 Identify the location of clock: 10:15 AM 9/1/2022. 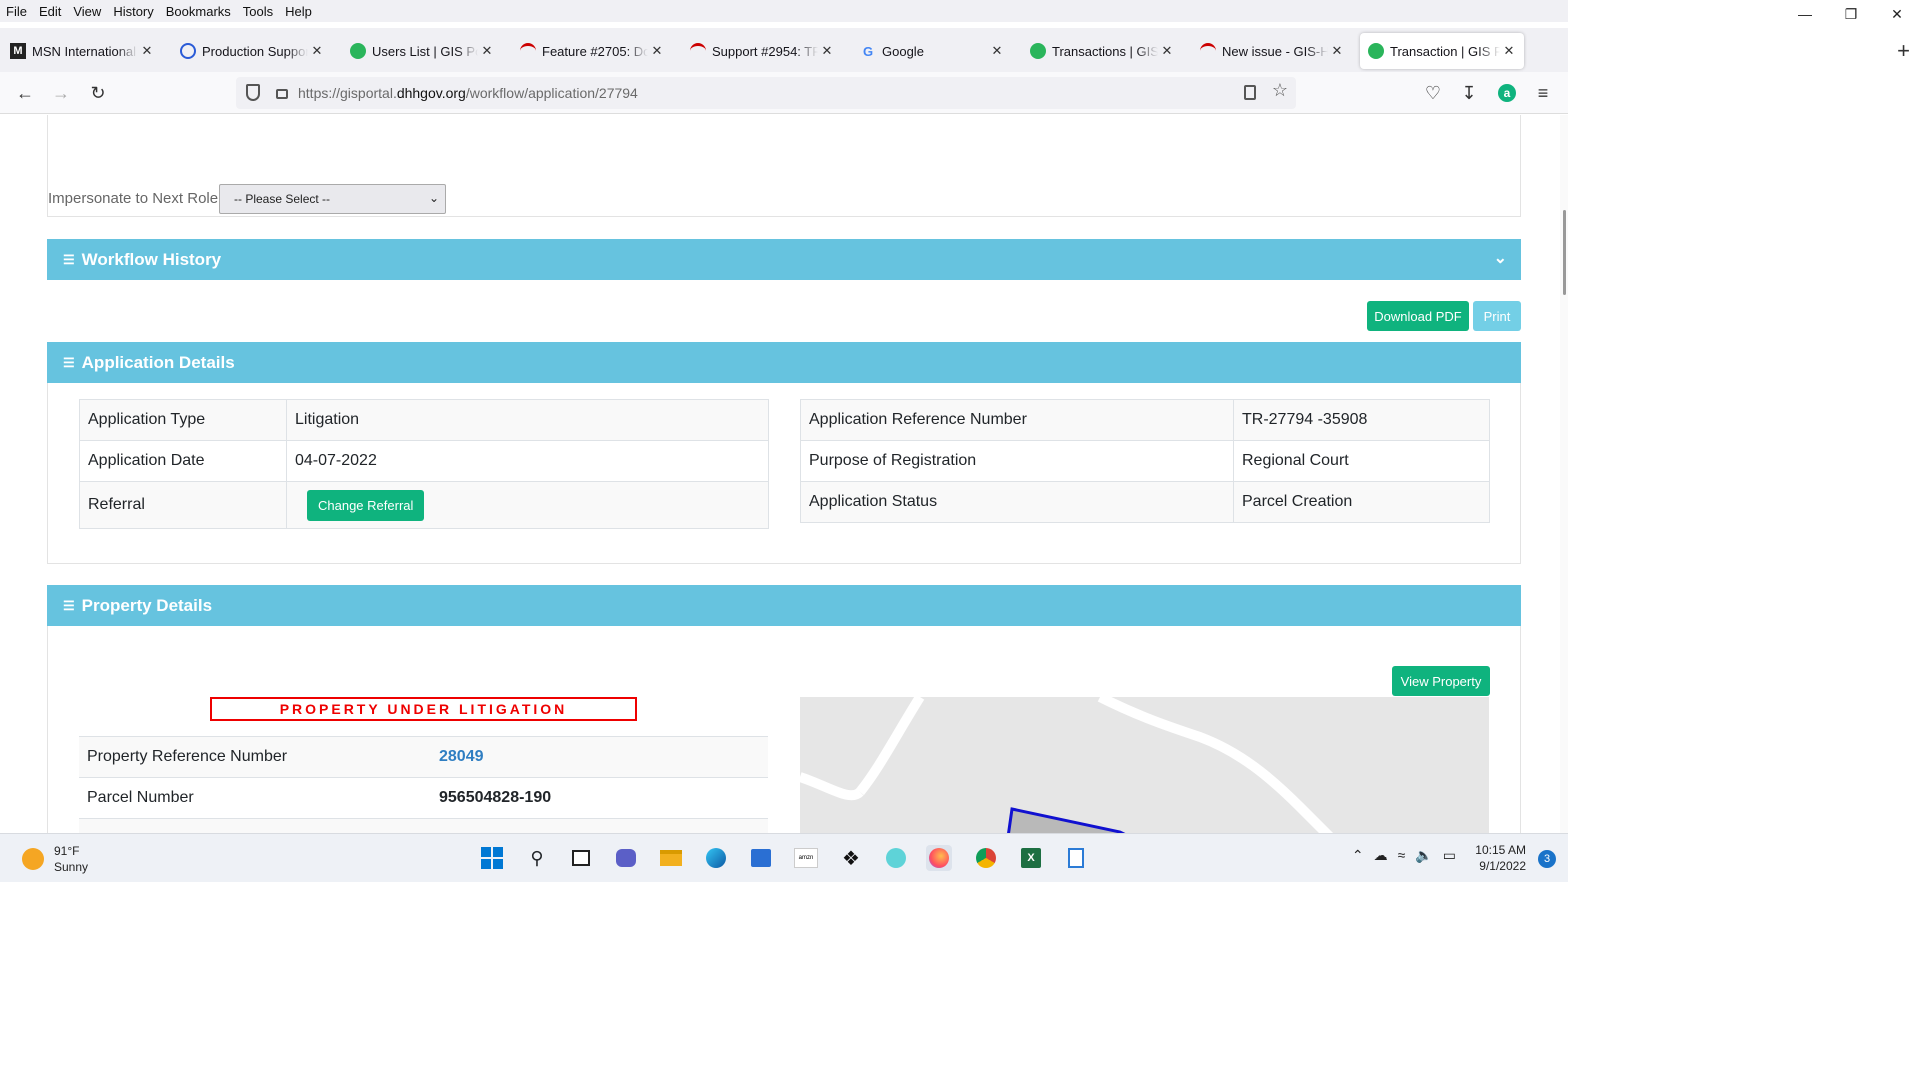
(1500, 858).